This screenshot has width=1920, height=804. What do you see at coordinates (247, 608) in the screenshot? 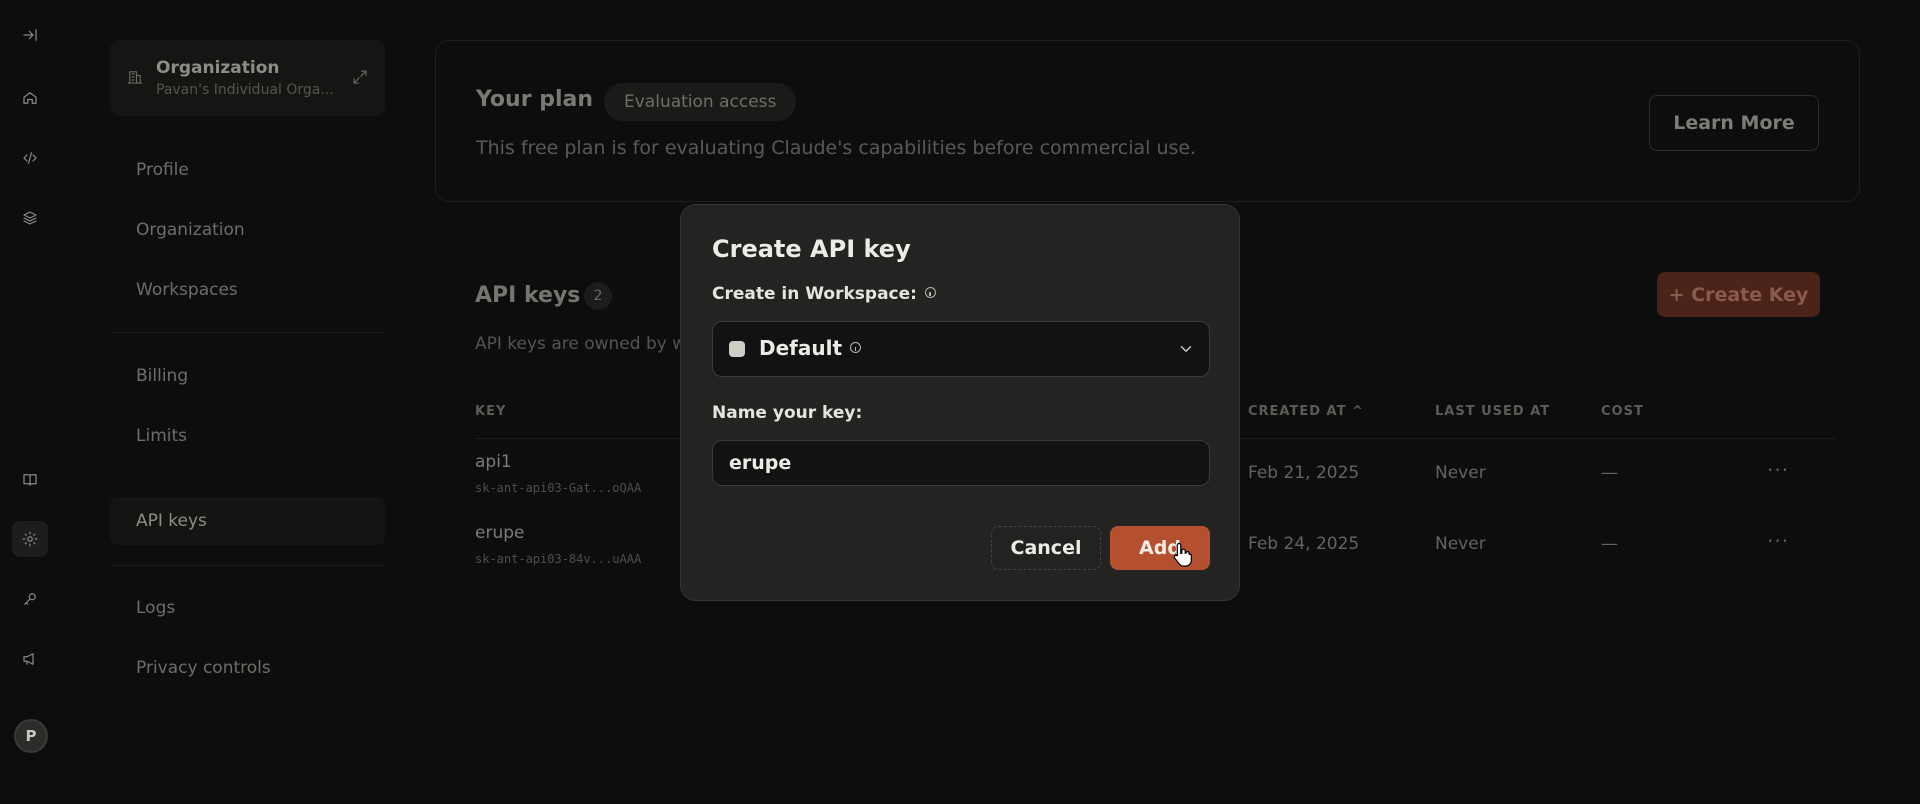
I see `nav-item-logs: Logs` at bounding box center [247, 608].